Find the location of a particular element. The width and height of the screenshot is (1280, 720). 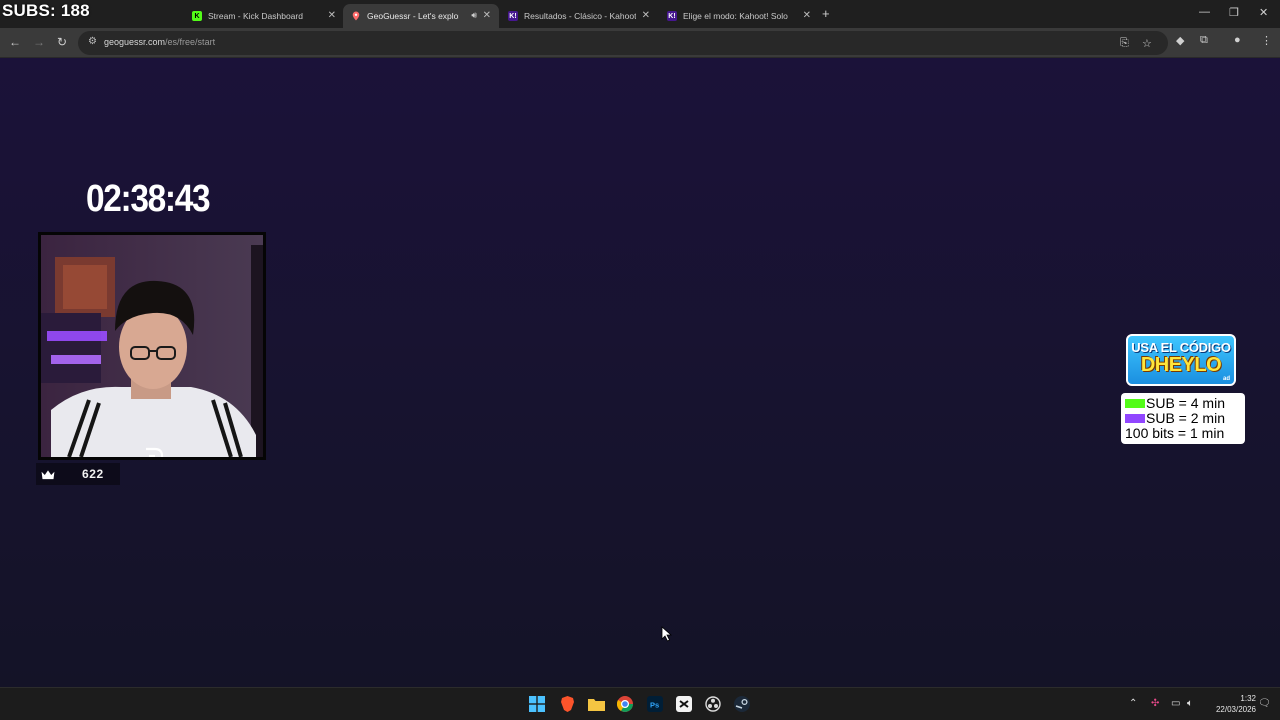

kick-sub-icon is located at coordinates (1135, 403).